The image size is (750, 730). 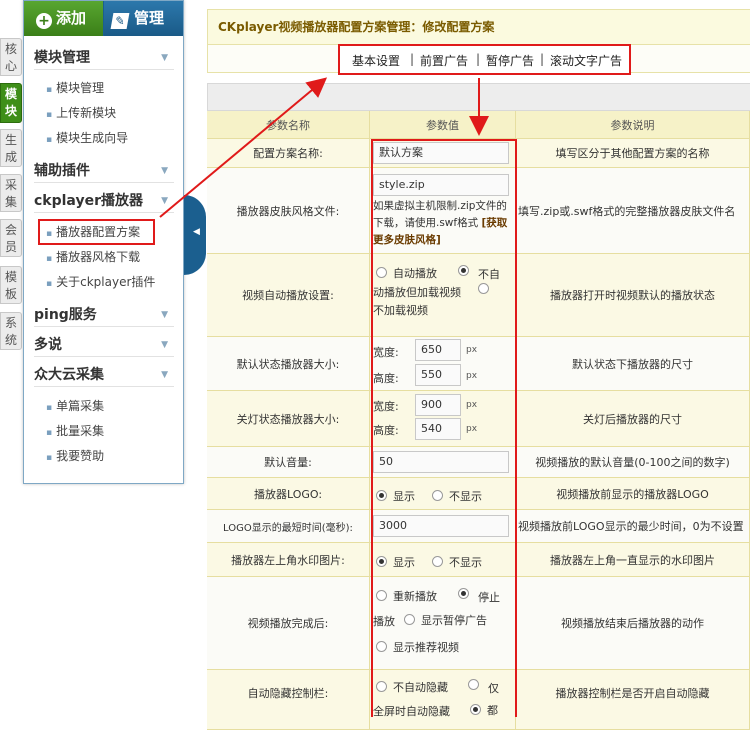 What do you see at coordinates (288, 623) in the screenshot?
I see `row-label-after-play: 视频播放完成后:` at bounding box center [288, 623].